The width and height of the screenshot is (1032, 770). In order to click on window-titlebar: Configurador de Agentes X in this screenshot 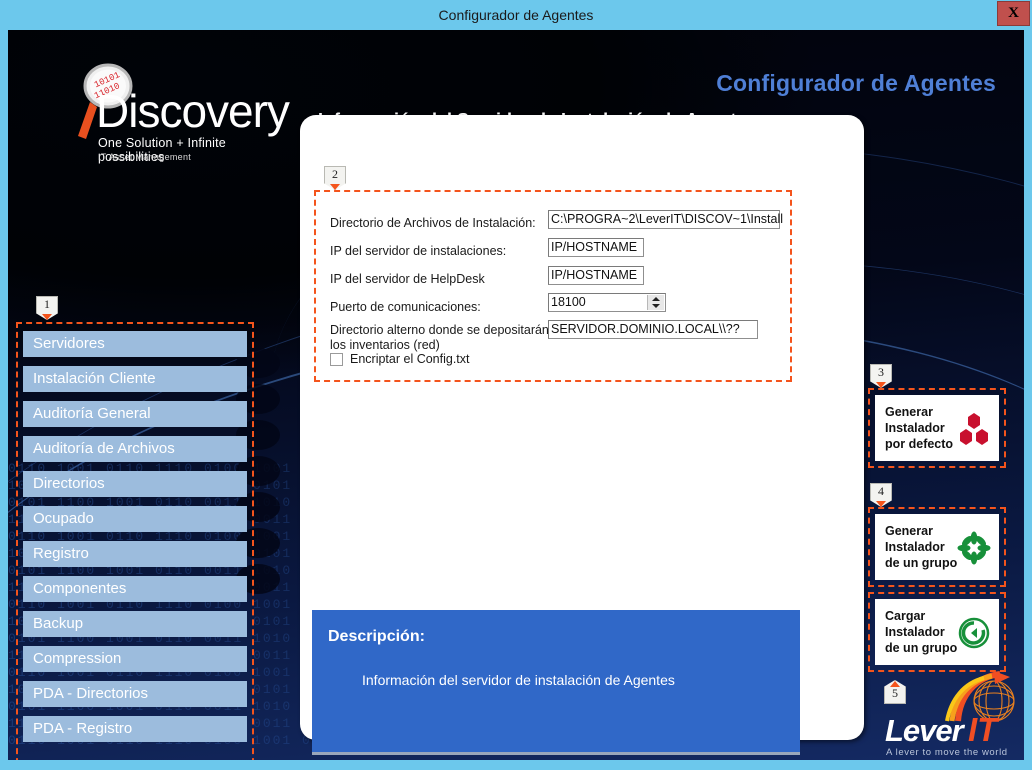, I will do `click(516, 15)`.